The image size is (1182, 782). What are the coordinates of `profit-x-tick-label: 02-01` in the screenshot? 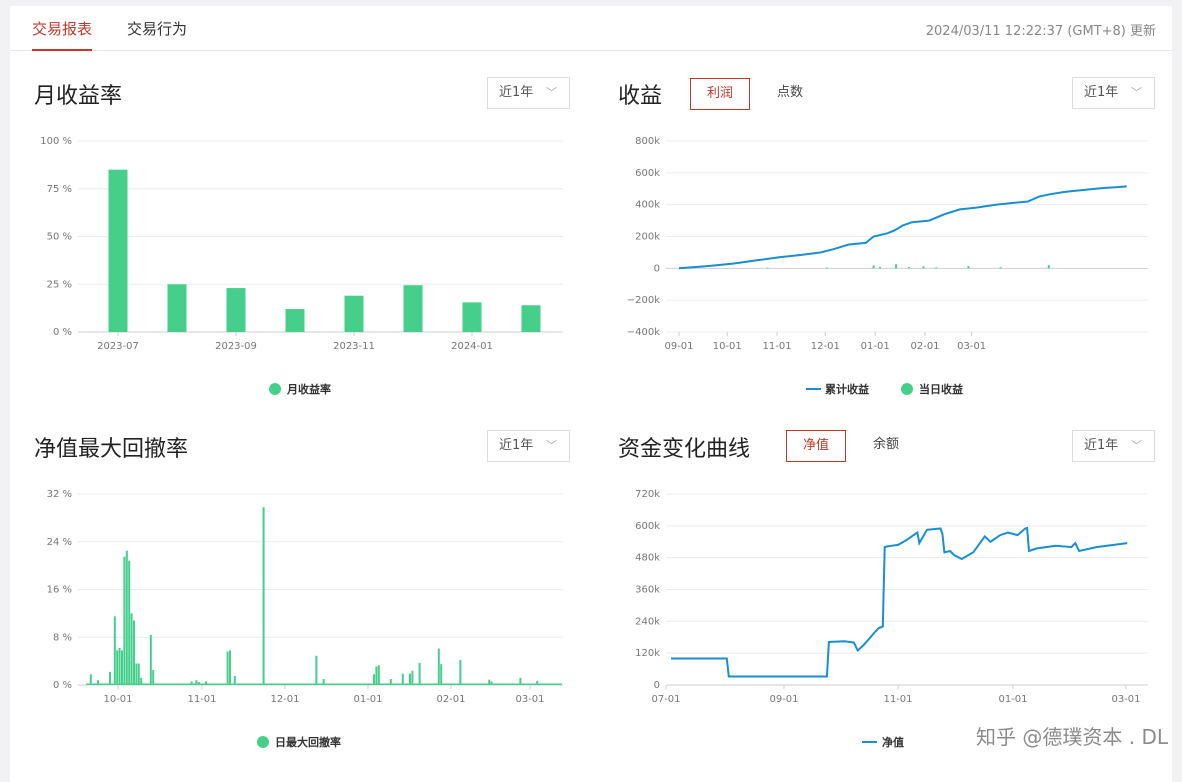 It's located at (924, 346).